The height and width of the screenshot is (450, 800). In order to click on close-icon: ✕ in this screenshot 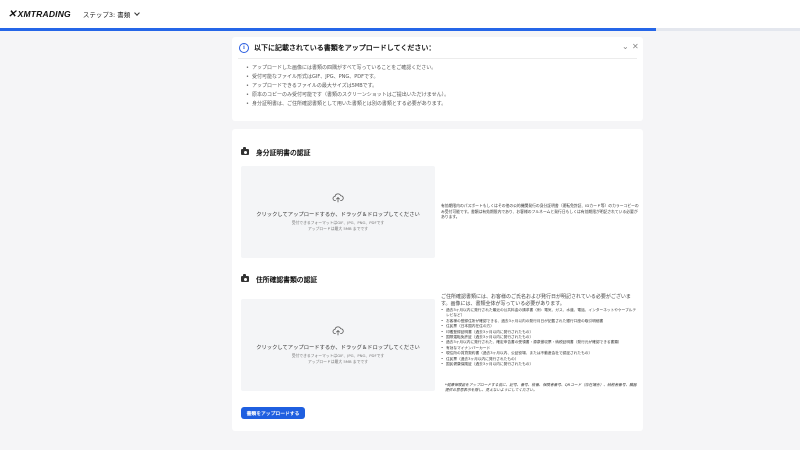, I will do `click(635, 47)`.